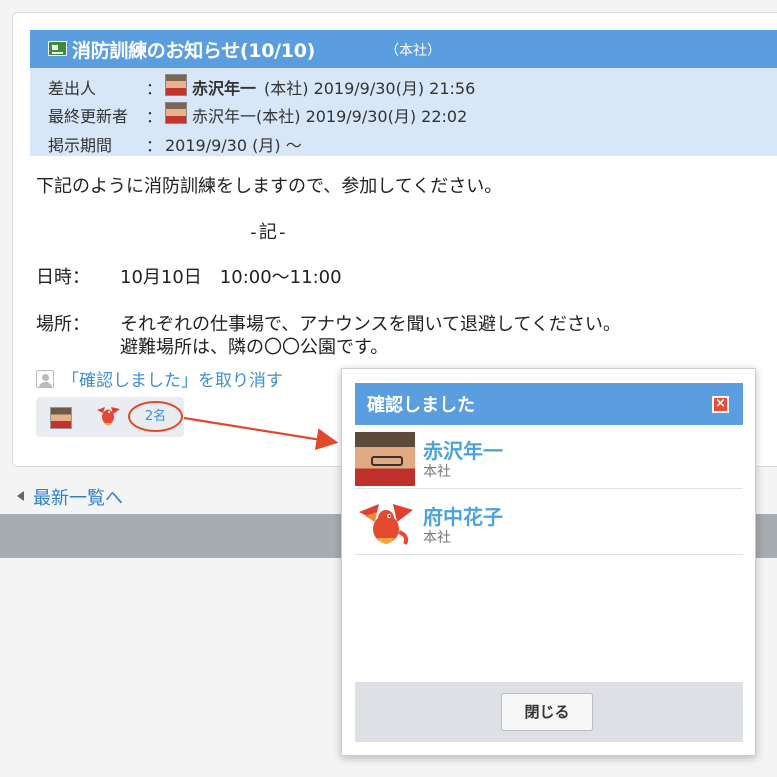 The image size is (777, 777). I want to click on notice-intro: 下記のように消防訓練をしますので、参加してください。, so click(269, 186).